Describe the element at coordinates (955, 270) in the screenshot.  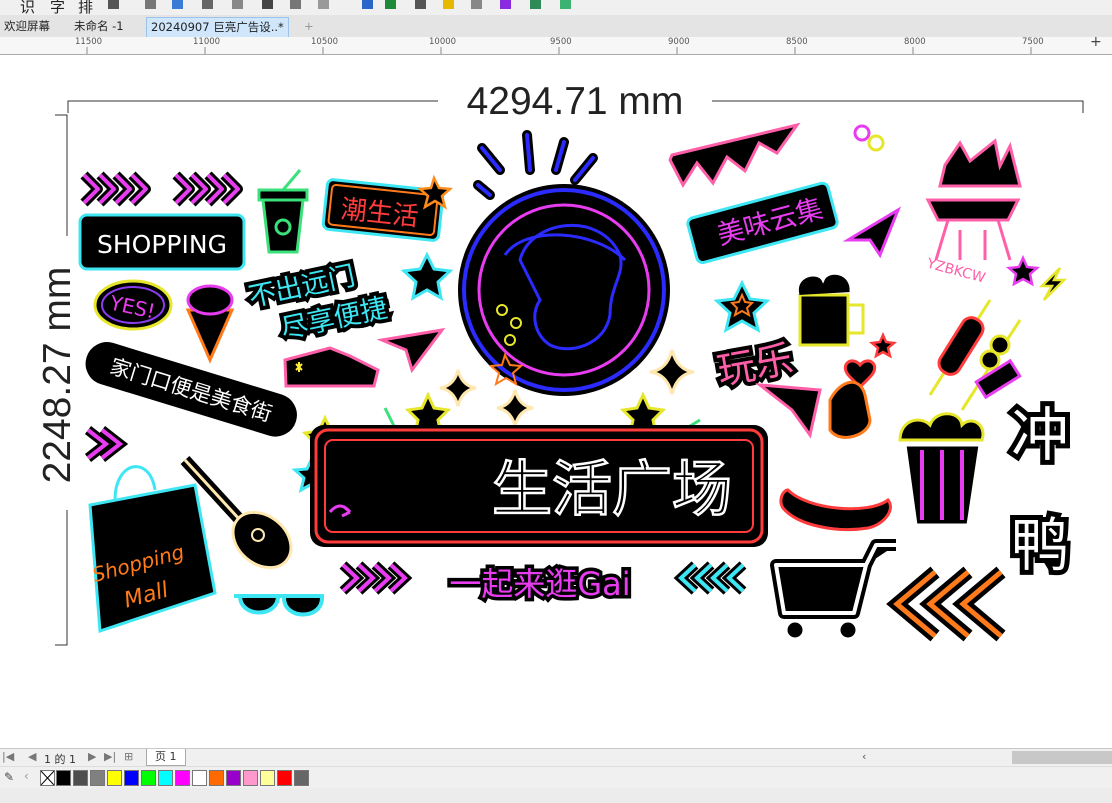
I see `yzbkcw-text: YZBKCW` at that location.